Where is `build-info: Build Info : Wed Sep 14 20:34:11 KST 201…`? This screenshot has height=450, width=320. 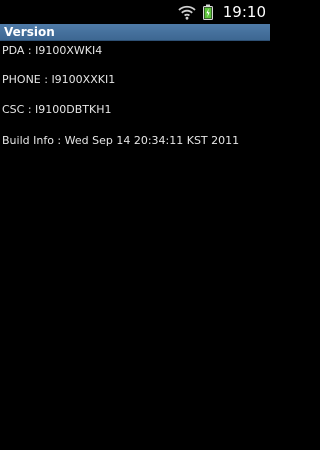 build-info: Build Info : Wed Sep 14 20:34:11 KST 201… is located at coordinates (121, 140).